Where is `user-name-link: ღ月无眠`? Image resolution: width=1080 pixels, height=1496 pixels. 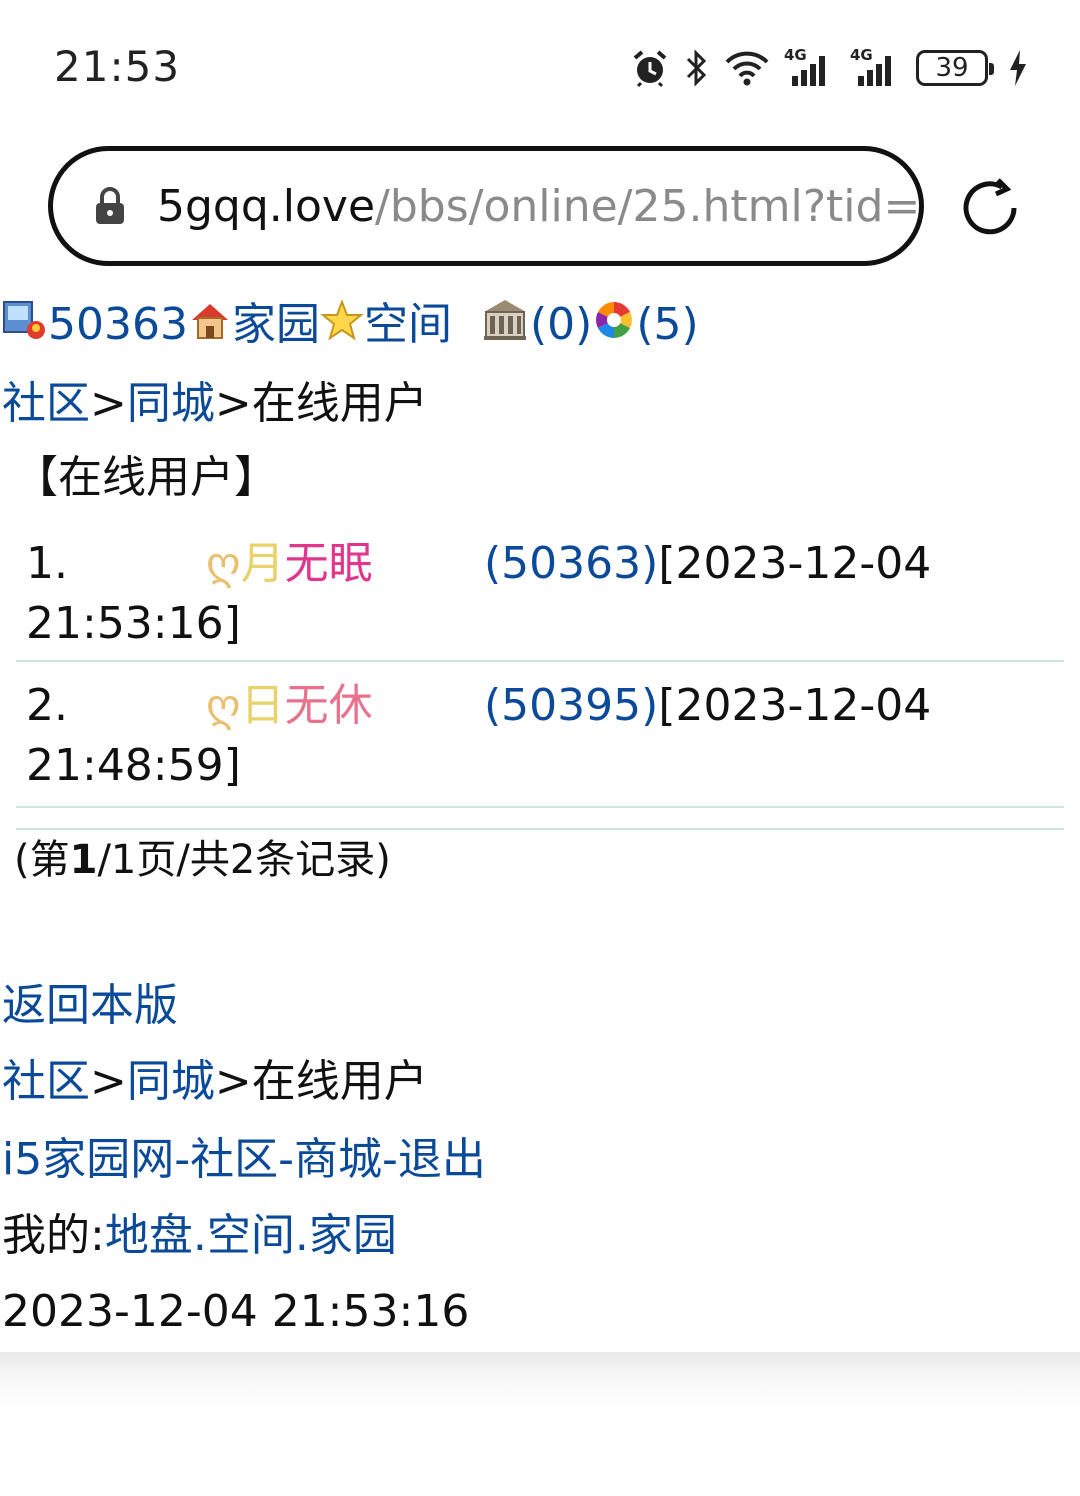 user-name-link: ღ月无眠 is located at coordinates (289, 564).